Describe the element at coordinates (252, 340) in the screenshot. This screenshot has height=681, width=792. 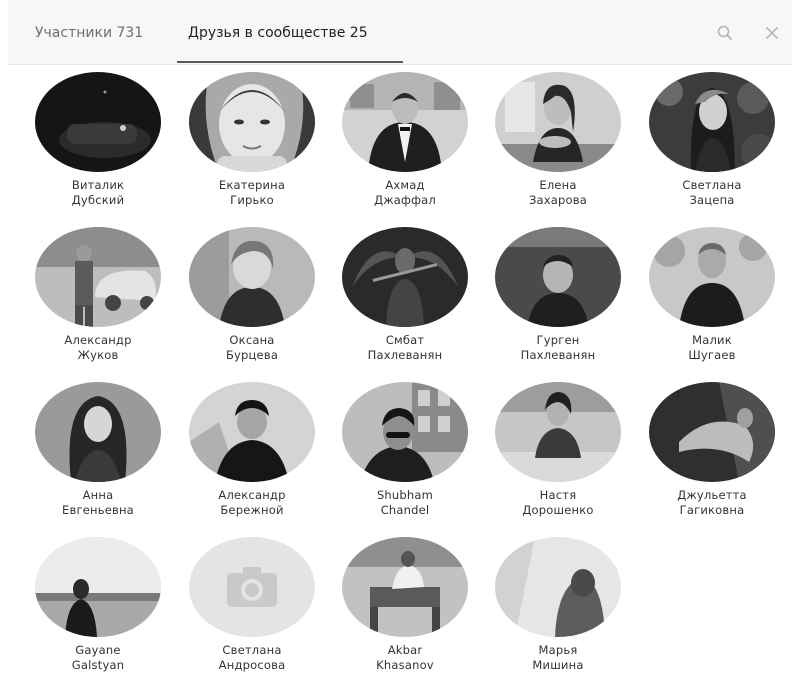
I see `friend-first-name: Оксана` at that location.